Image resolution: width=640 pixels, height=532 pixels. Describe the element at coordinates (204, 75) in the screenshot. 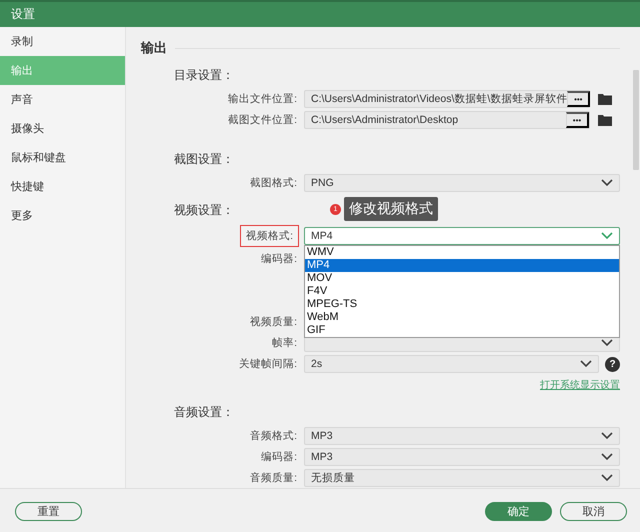

I see `group-title: 目录设置：` at that location.